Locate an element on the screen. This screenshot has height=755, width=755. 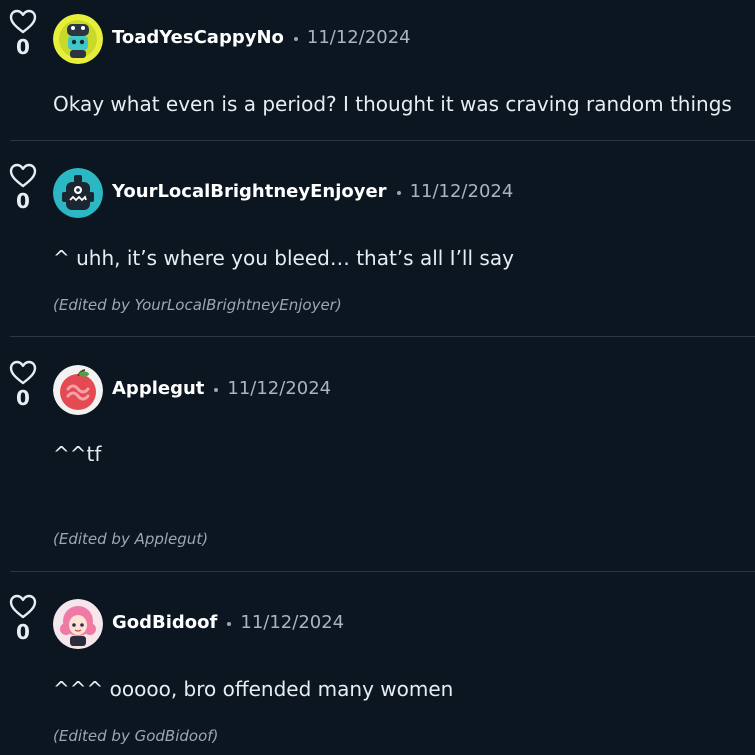
anime-girl-avatar-image is located at coordinates (78, 624).